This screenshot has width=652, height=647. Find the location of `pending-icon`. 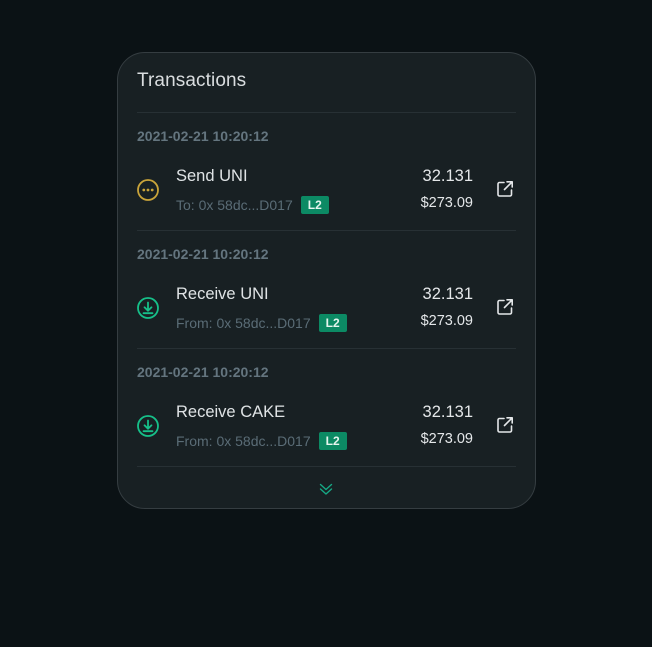

pending-icon is located at coordinates (148, 190).